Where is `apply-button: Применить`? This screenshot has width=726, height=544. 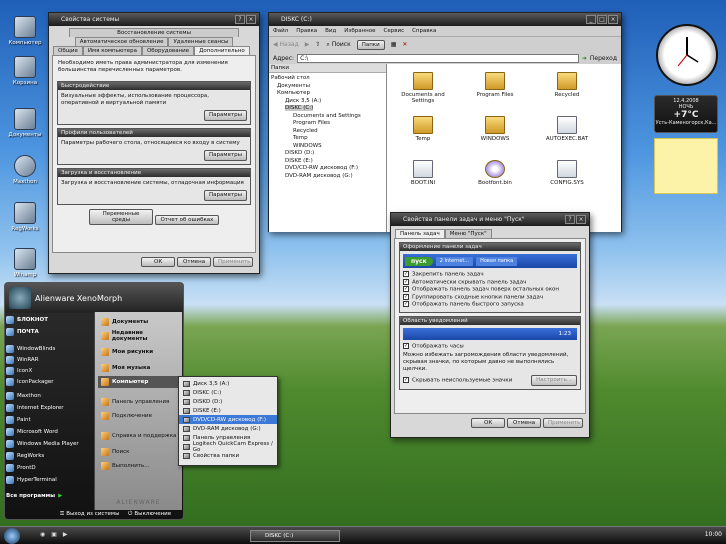
apply-button: Применить is located at coordinates (563, 423).